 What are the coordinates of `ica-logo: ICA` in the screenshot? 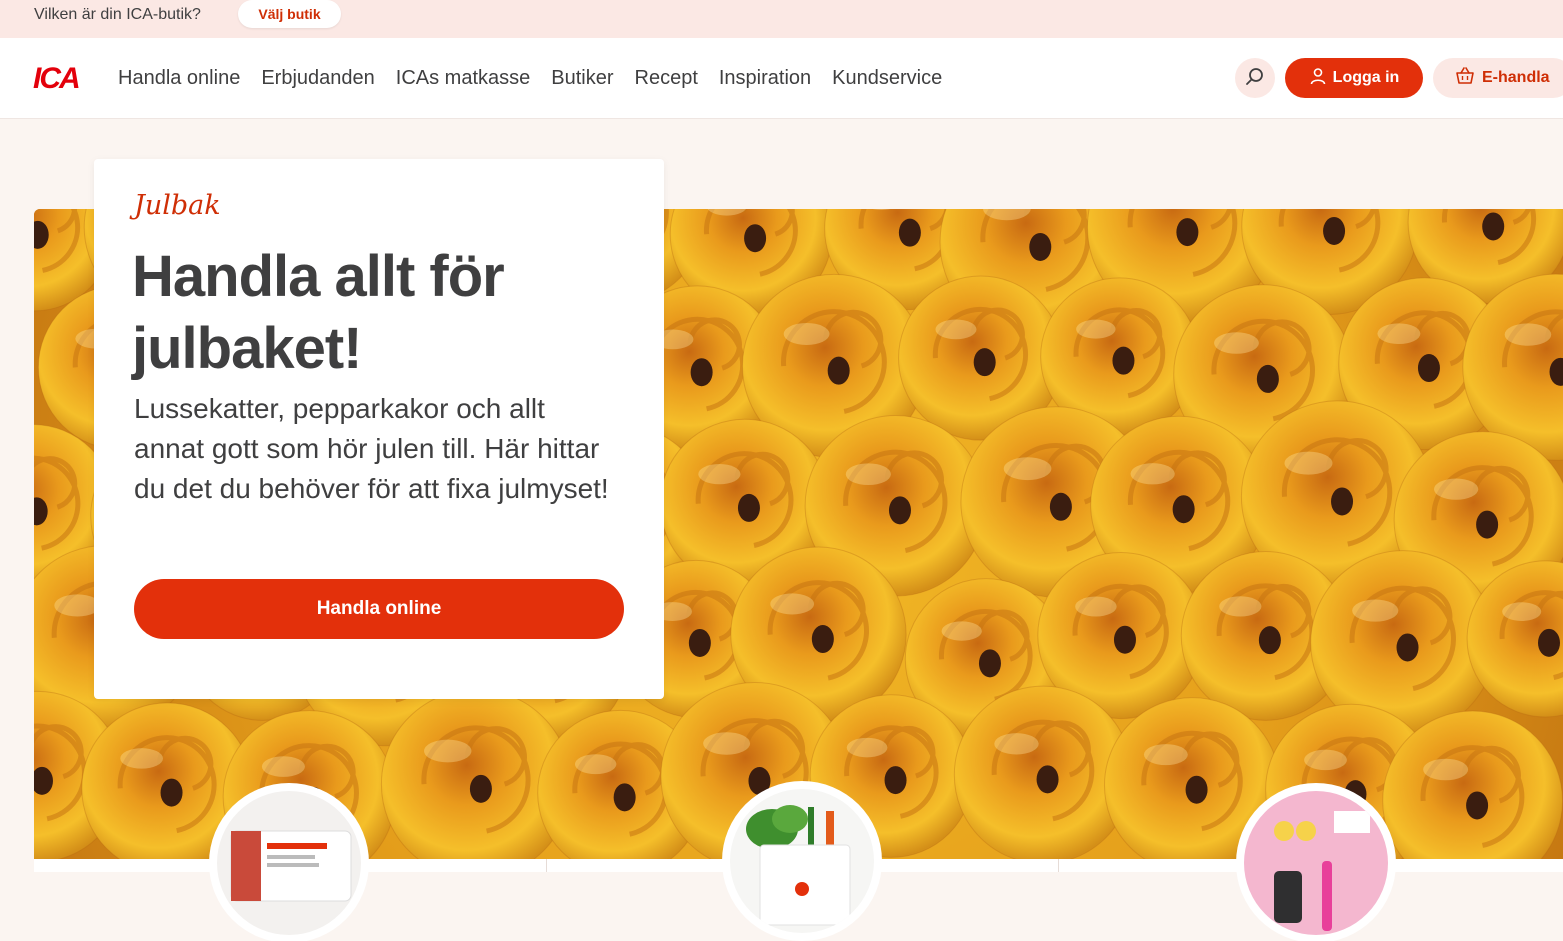 It's located at (57, 79).